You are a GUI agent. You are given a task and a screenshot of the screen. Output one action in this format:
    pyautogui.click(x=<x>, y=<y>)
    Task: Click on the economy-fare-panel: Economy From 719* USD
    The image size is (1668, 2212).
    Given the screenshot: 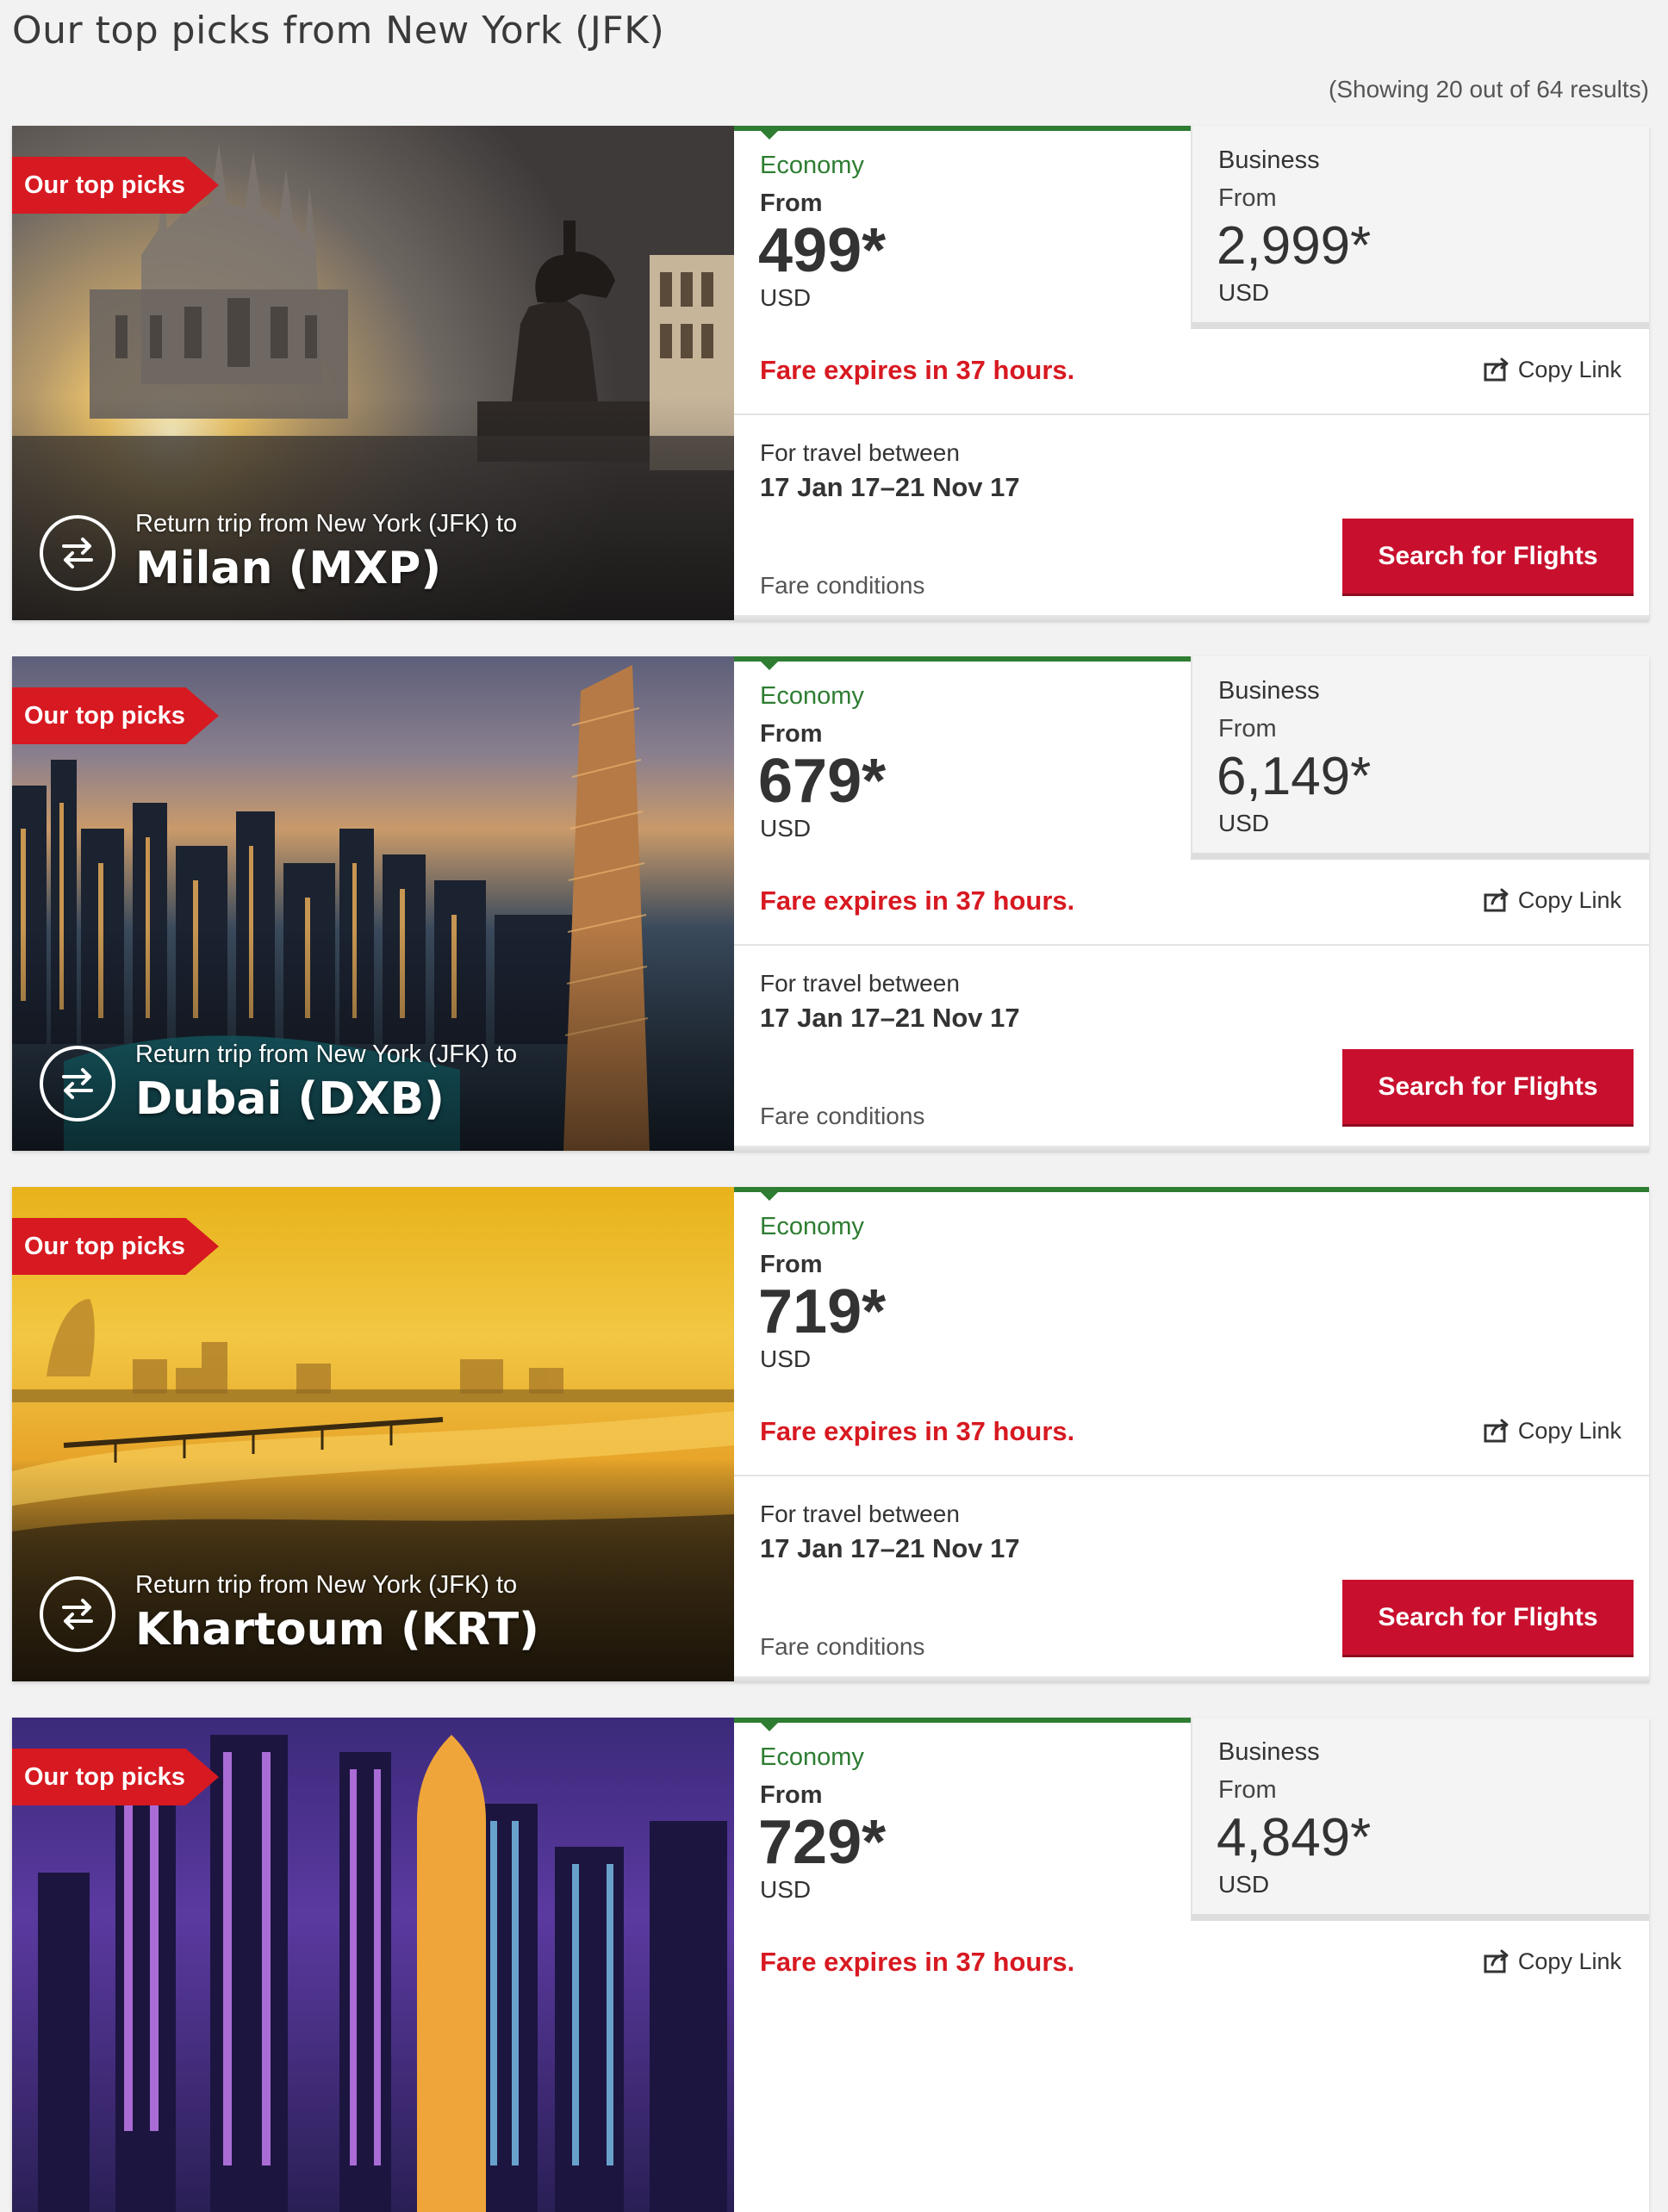 What is the action you would take?
    pyautogui.click(x=1191, y=1288)
    